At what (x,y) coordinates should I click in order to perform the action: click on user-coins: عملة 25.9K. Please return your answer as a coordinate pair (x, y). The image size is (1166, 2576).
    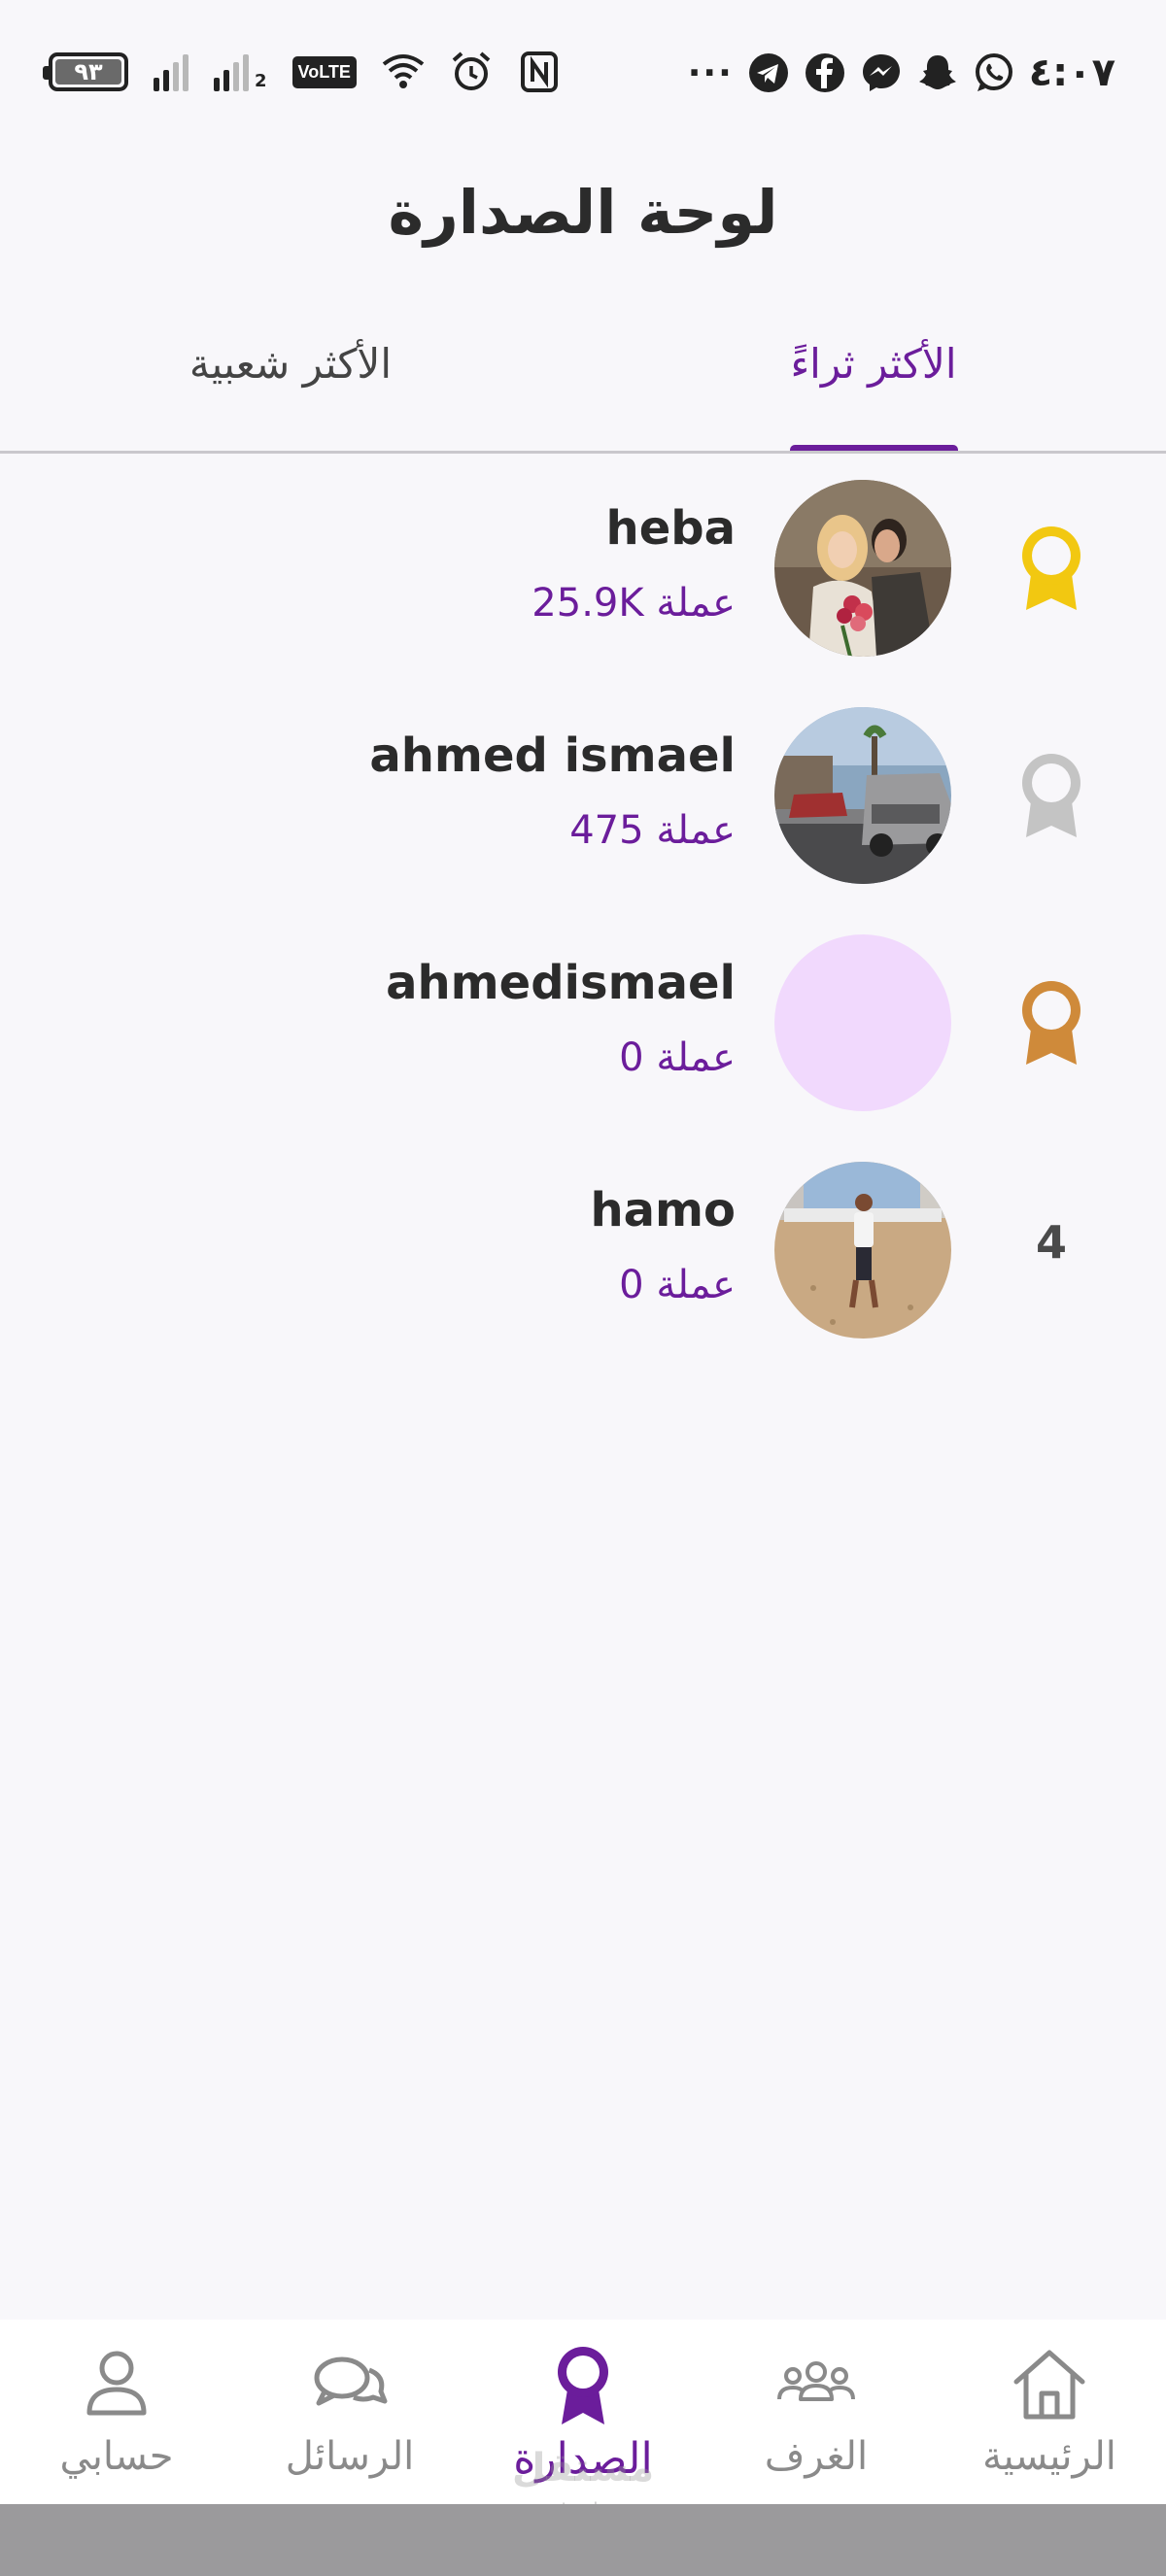
    Looking at the image, I should click on (634, 603).